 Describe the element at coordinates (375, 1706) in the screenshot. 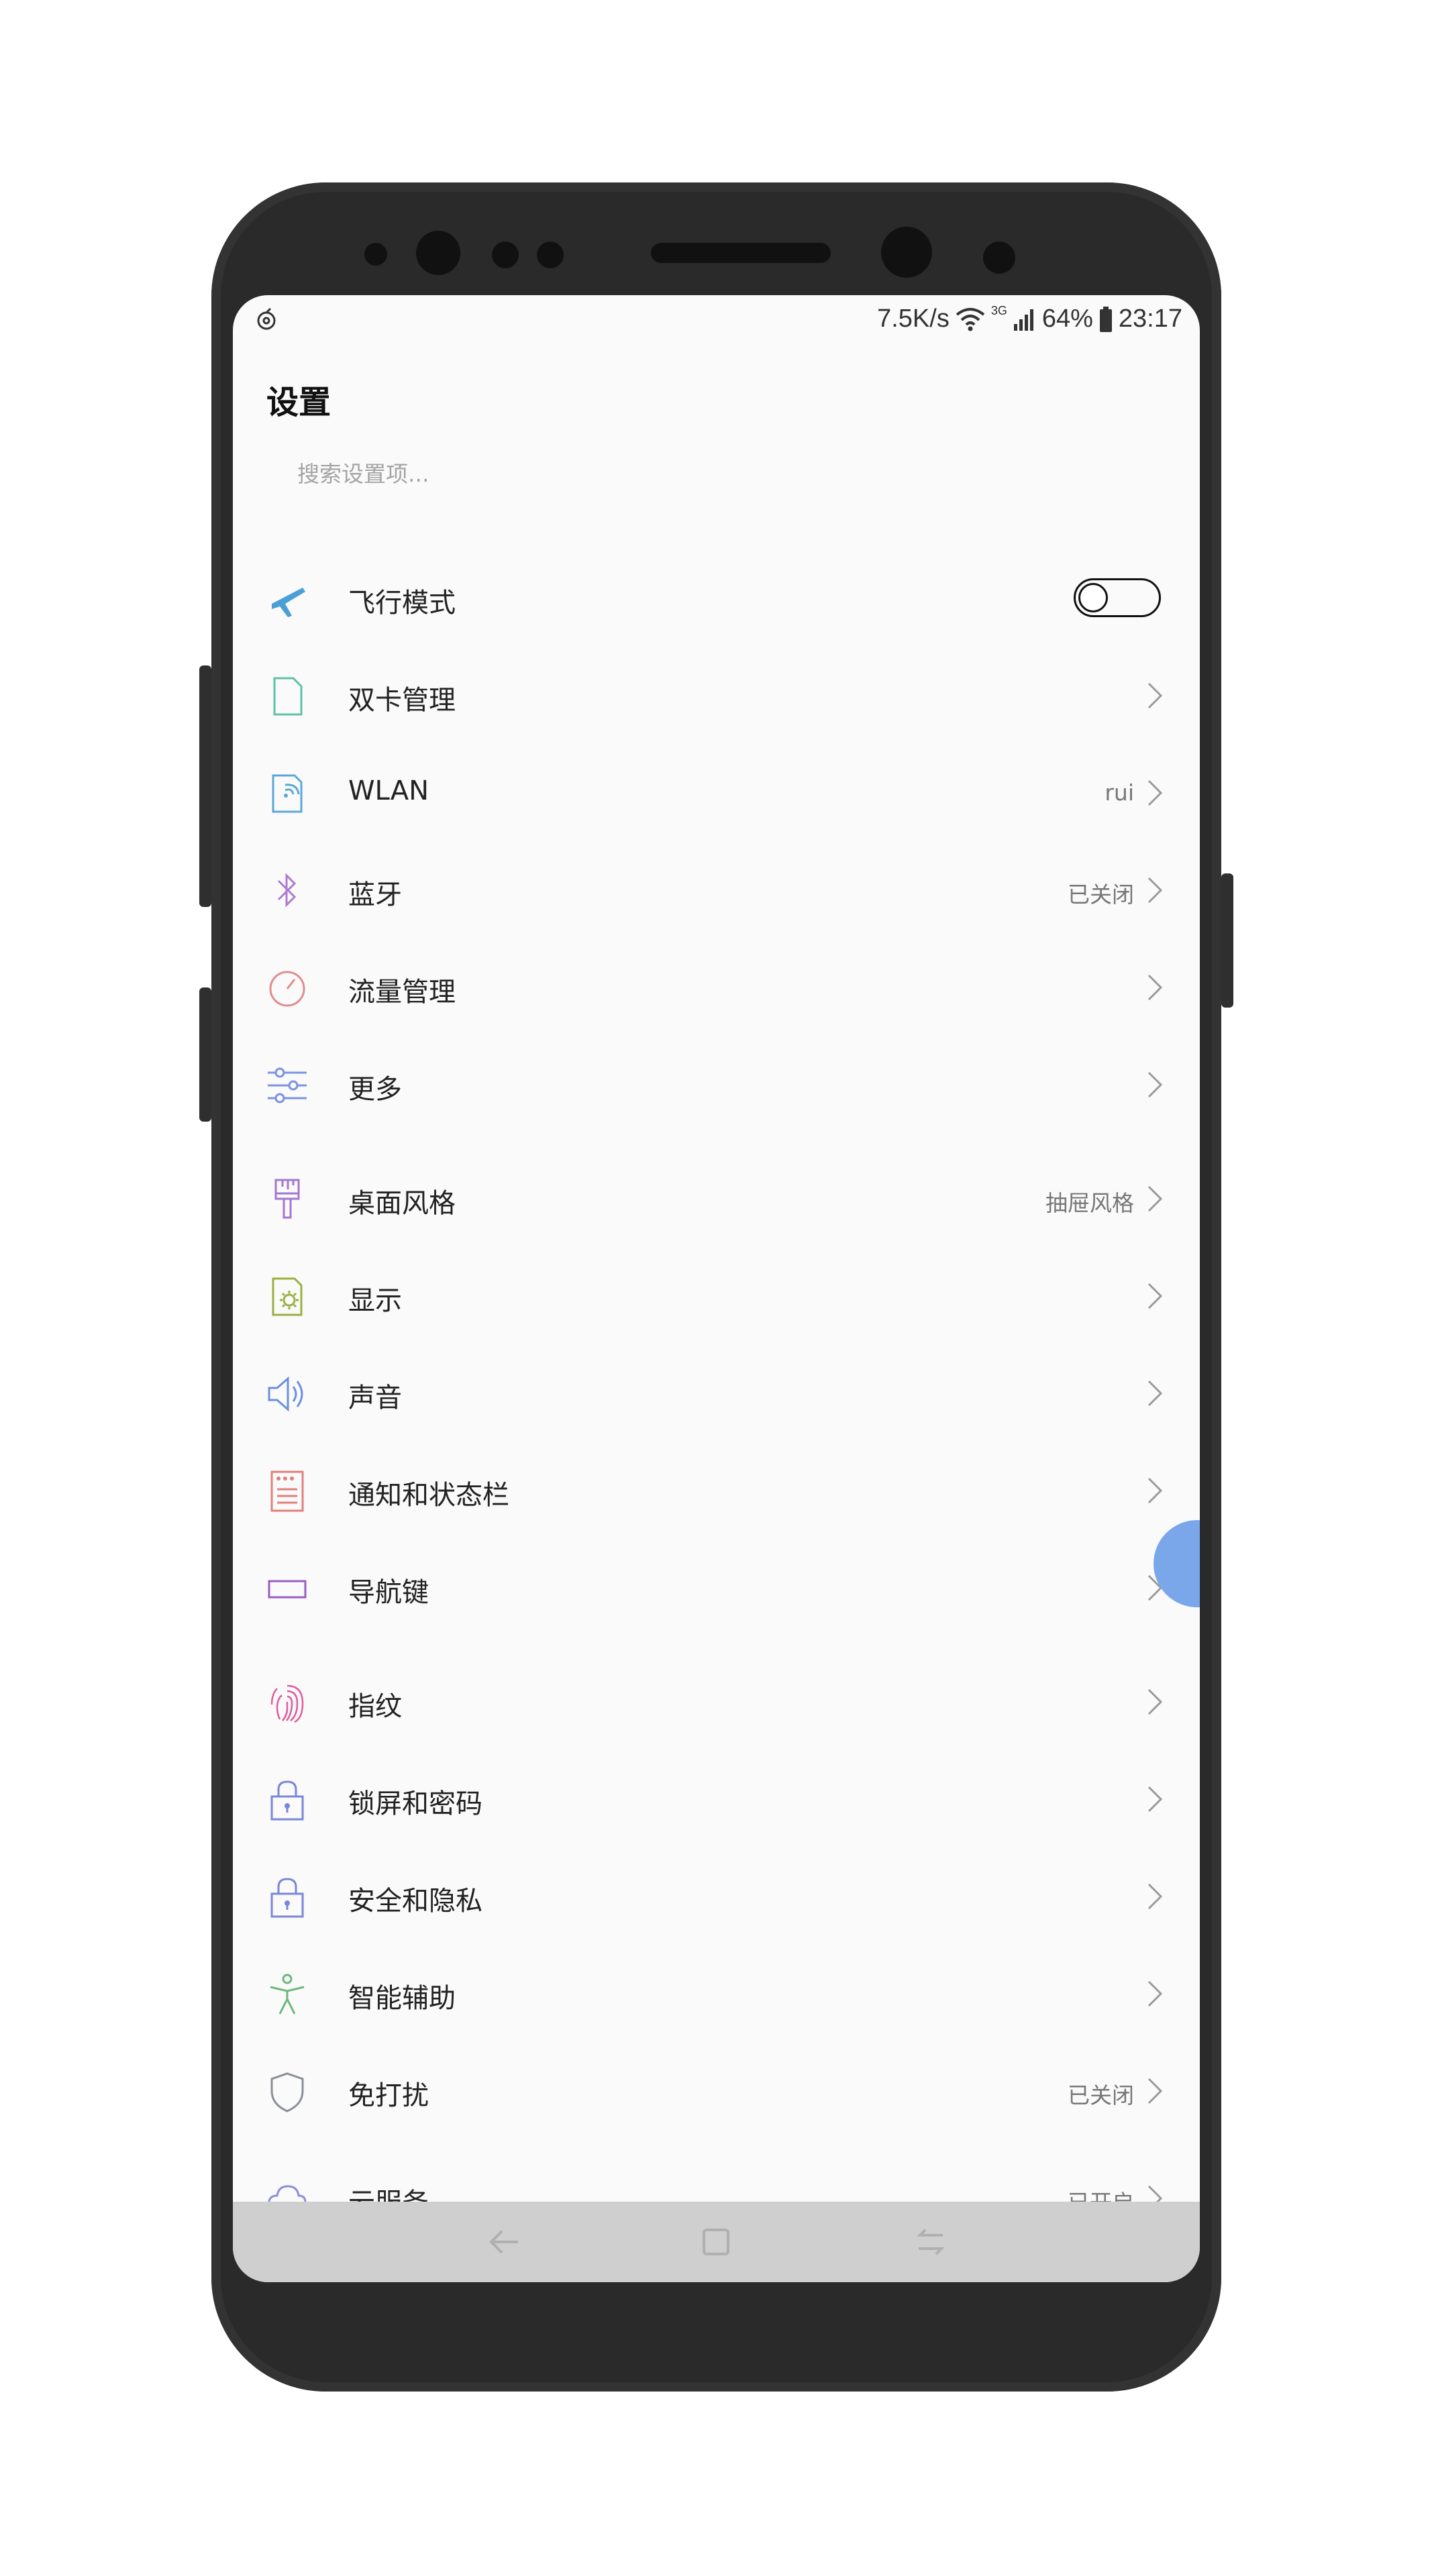

I see `settings-row-label: 指纹` at that location.